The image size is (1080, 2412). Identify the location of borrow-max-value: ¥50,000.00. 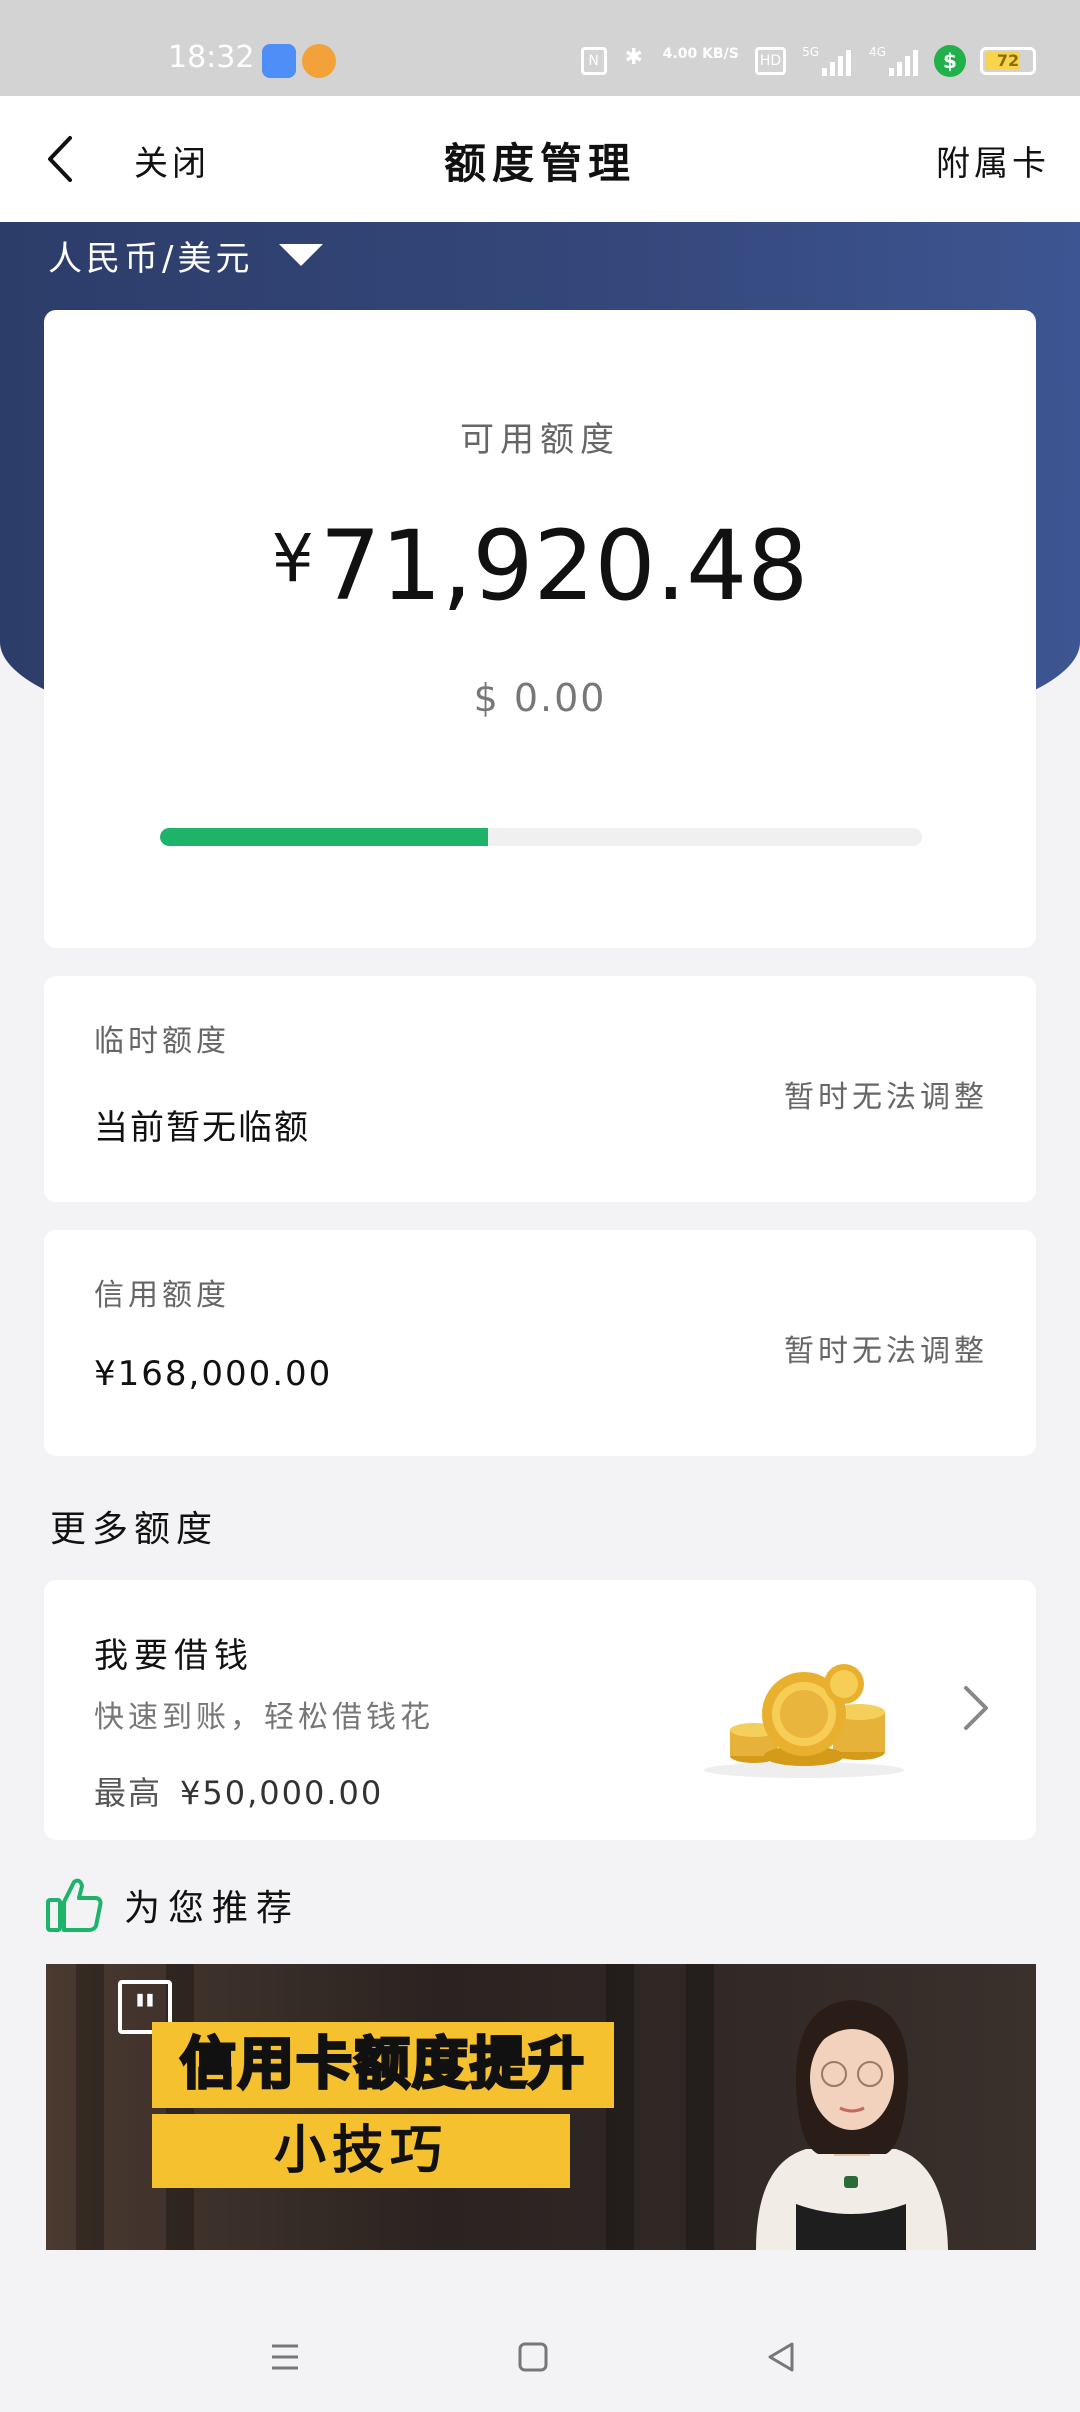
(282, 1793).